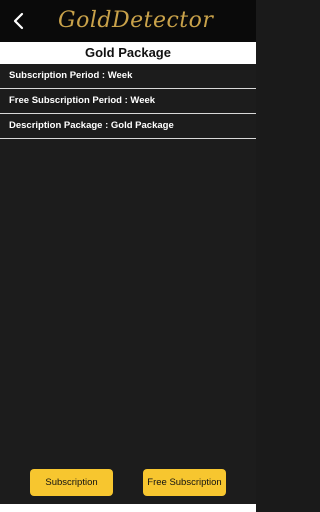 Image resolution: width=320 pixels, height=512 pixels. What do you see at coordinates (128, 76) in the screenshot?
I see `detail-row-subscription-period: Subscription Period : Week` at bounding box center [128, 76].